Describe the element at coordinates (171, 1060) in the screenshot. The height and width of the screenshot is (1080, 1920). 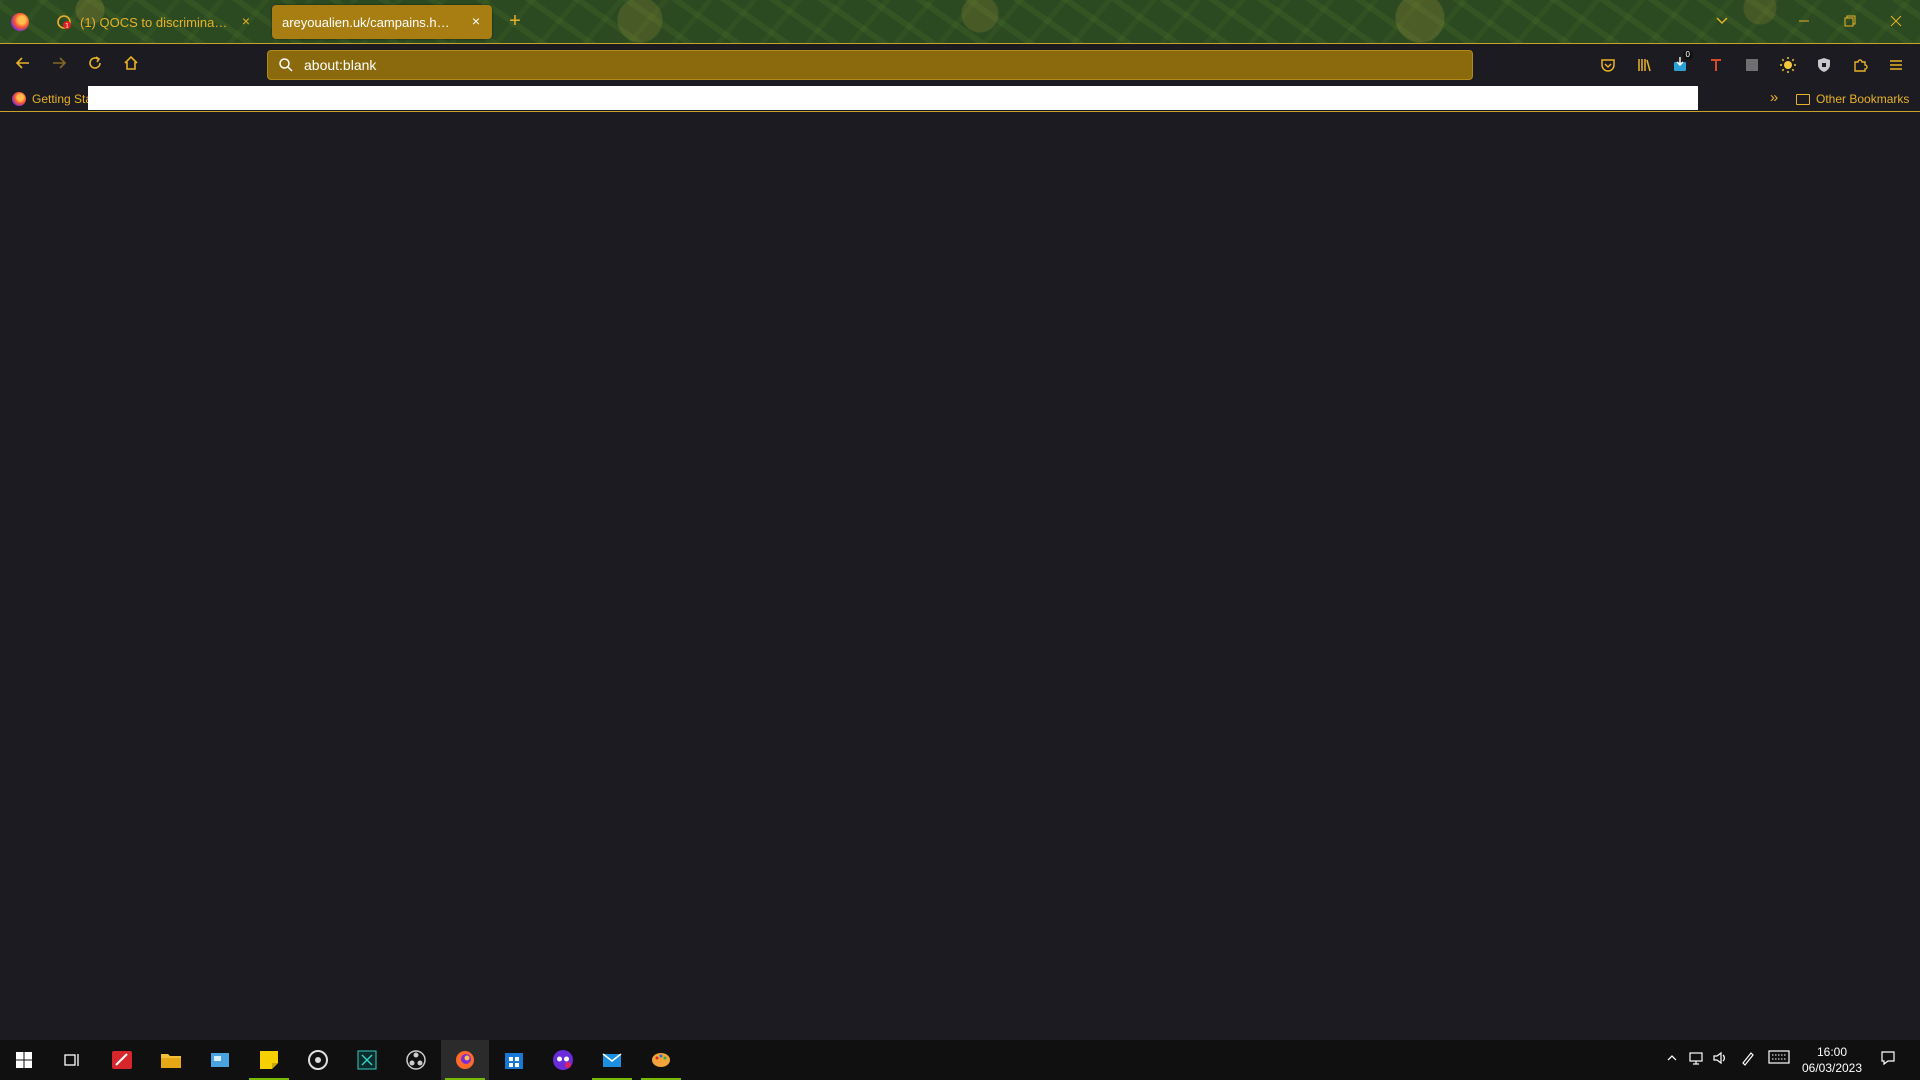
I see `file-explorer-icon` at that location.